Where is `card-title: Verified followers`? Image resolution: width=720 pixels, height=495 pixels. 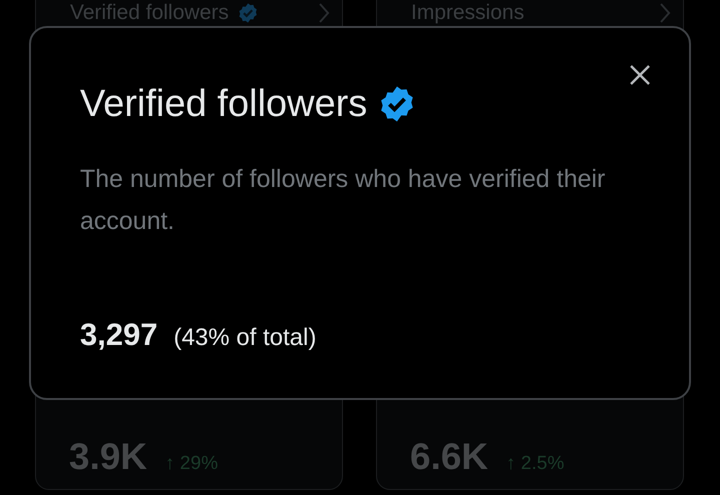
card-title: Verified followers is located at coordinates (149, 13).